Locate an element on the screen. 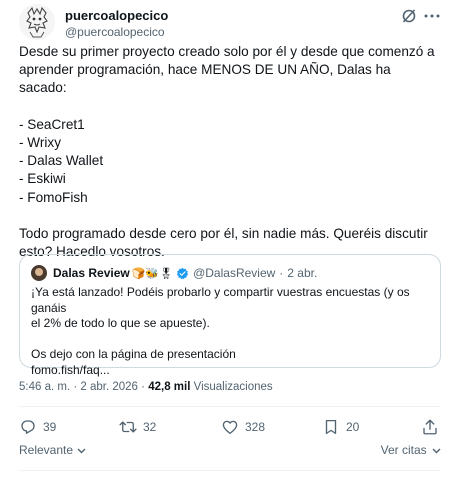 This screenshot has height=480, width=456. tweet-text-line: - Wrixy is located at coordinates (40, 142).